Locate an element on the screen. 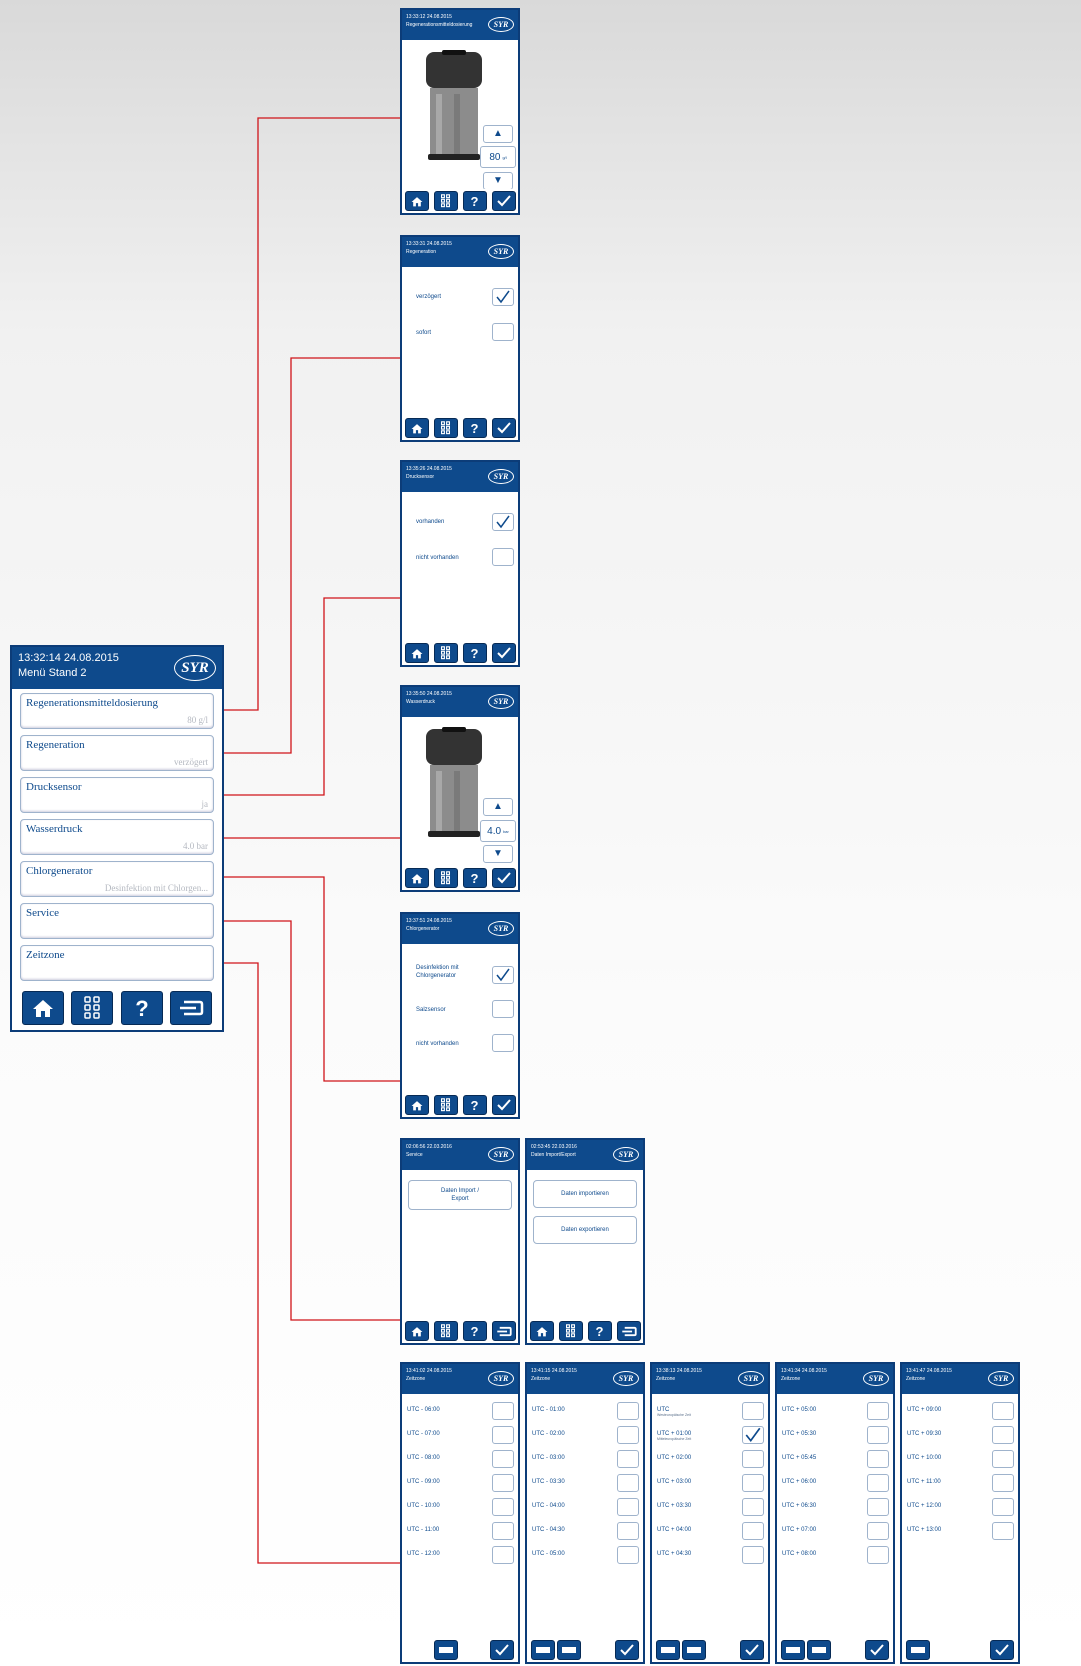  menu-item-wasserdruck: Wasserdruck 4.0 bar is located at coordinates (117, 837).